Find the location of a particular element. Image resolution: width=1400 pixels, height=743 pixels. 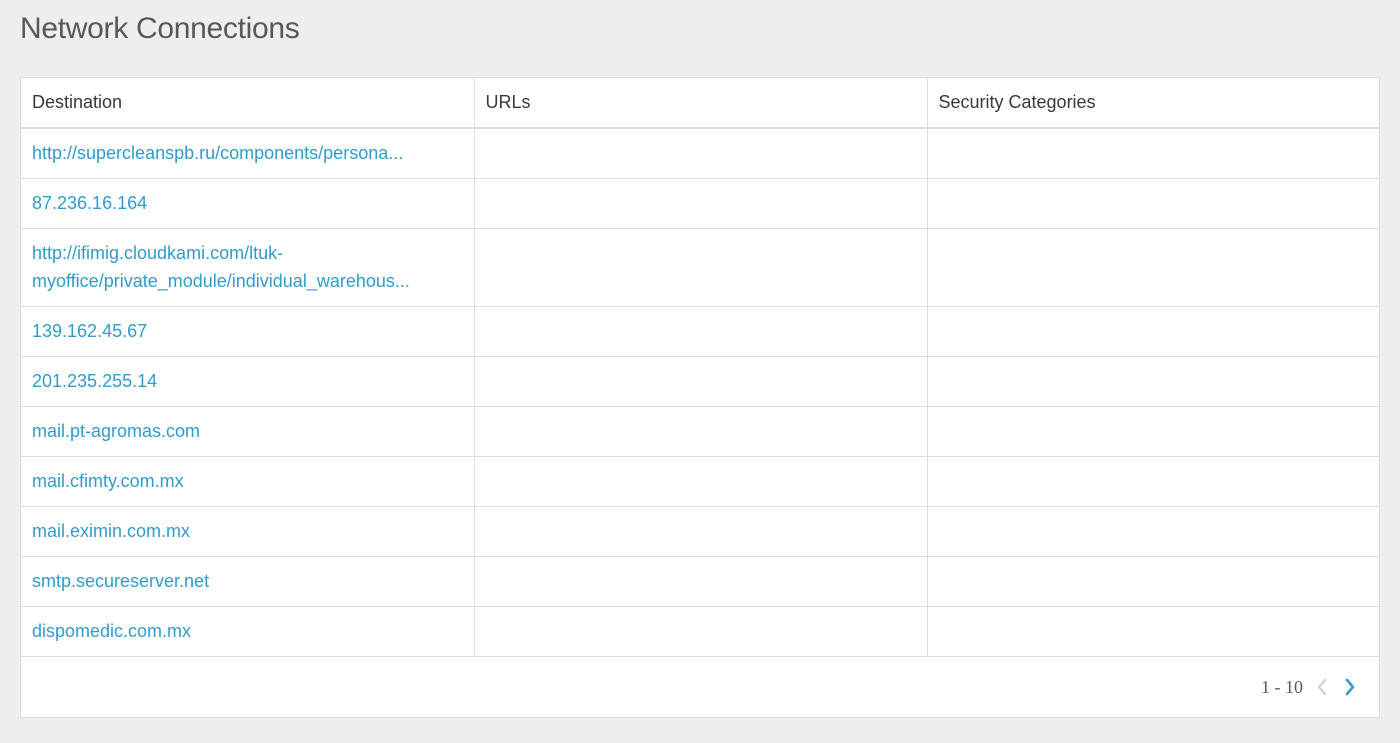

destination-cell: 139.162.45.67 is located at coordinates (248, 331).